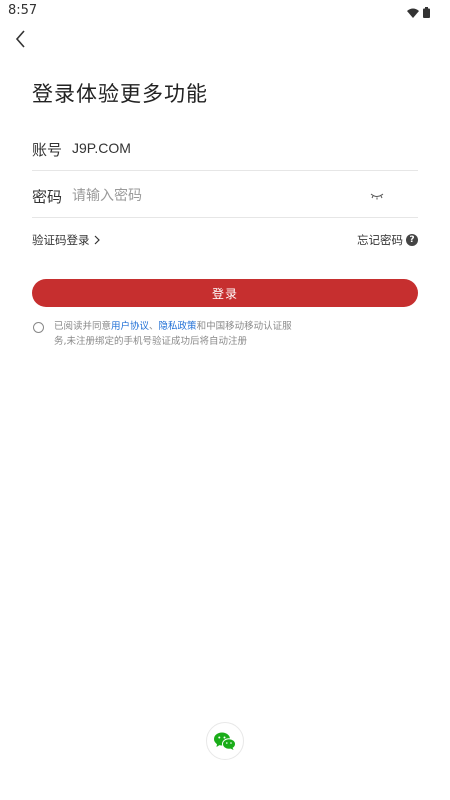  Describe the element at coordinates (413, 12) in the screenshot. I see `wifi-icon` at that location.